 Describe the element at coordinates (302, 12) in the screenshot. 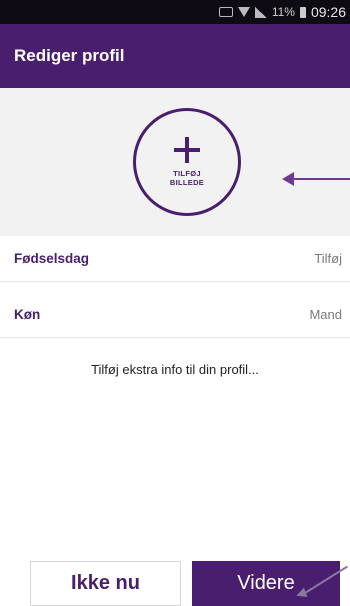

I see `battery-icon` at that location.